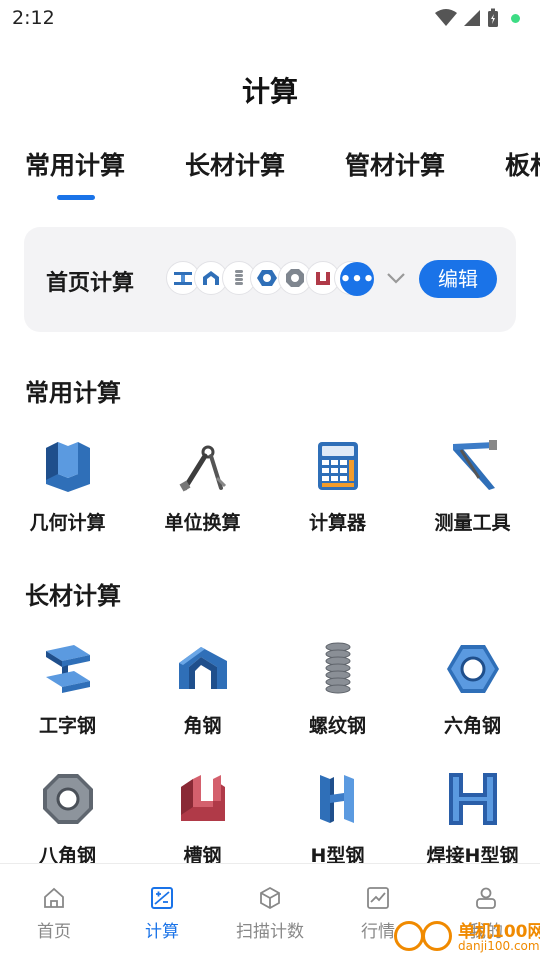  What do you see at coordinates (475, 465) in the screenshot?
I see `measure-tool-icon` at bounding box center [475, 465].